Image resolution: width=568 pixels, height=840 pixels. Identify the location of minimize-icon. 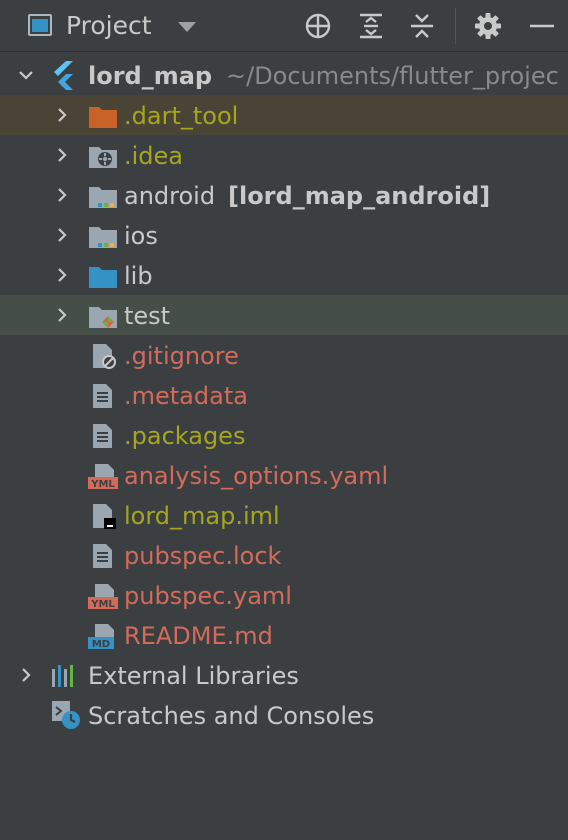
(542, 26).